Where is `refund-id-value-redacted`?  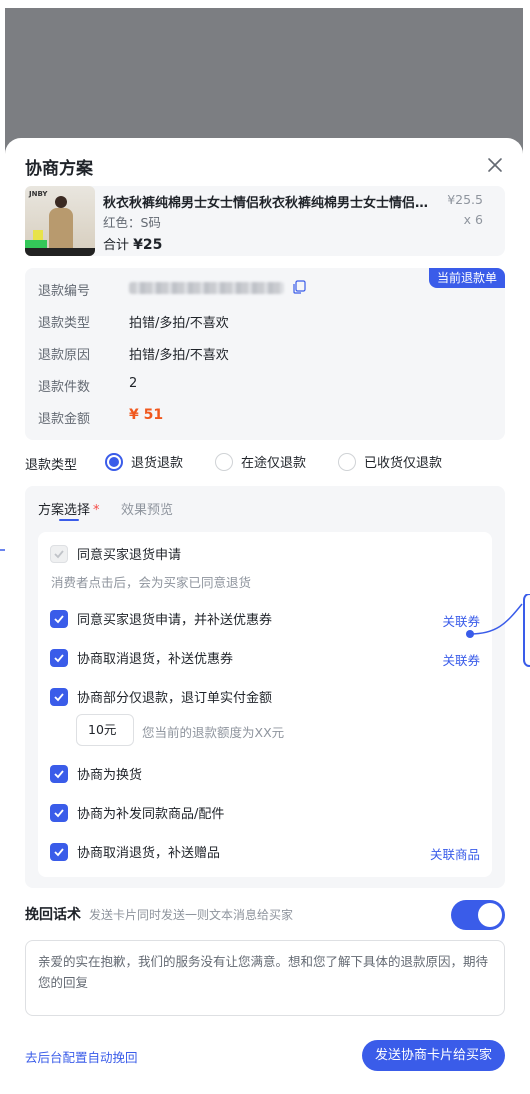
refund-id-value-redacted is located at coordinates (206, 288).